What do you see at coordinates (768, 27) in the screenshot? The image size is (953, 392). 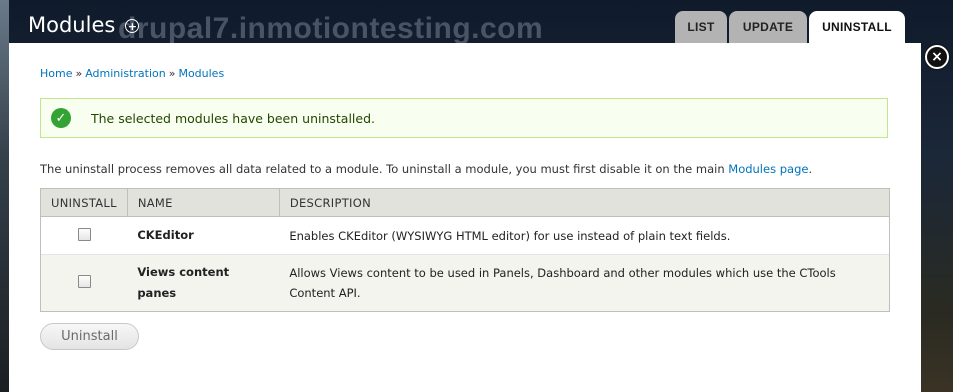 I see `tab-update: UPDATE` at bounding box center [768, 27].